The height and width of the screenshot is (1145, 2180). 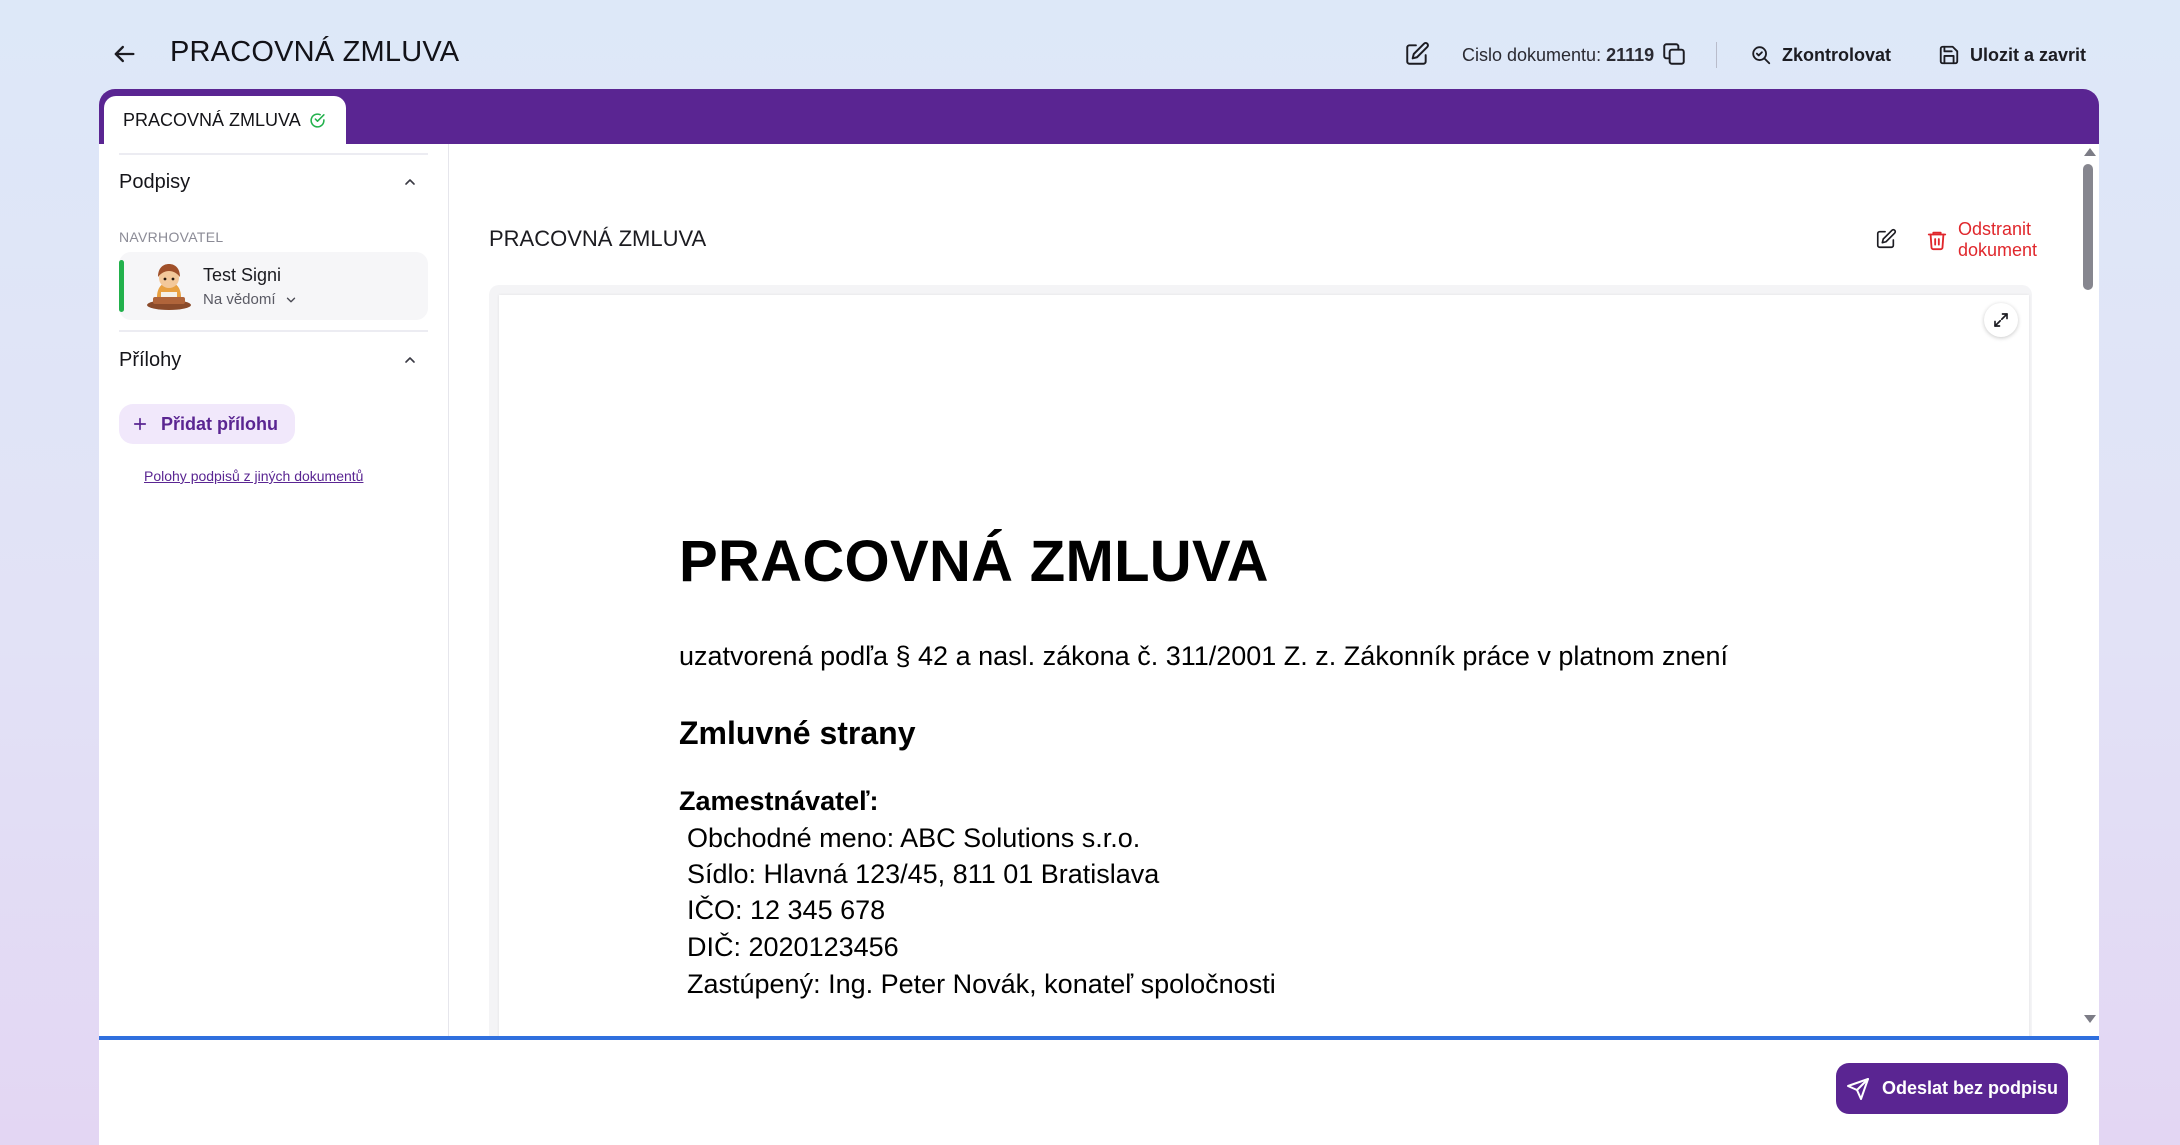 What do you see at coordinates (212, 119) in the screenshot?
I see `tab-label: PRACOVNÁ ZMLUVA` at bounding box center [212, 119].